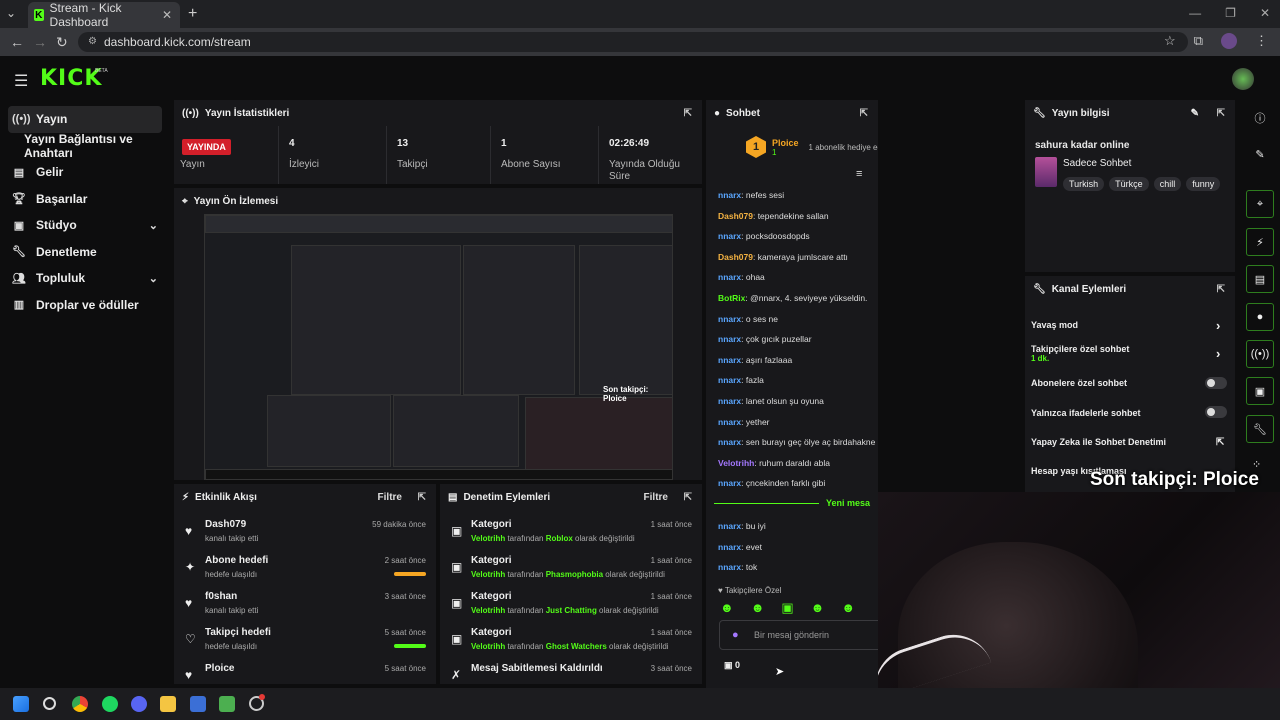 This screenshot has height=720, width=1280. Describe the element at coordinates (792, 298) in the screenshot. I see `chat-message: BotRix: @nnarx, 4. seviyeye yükseldin.` at that location.